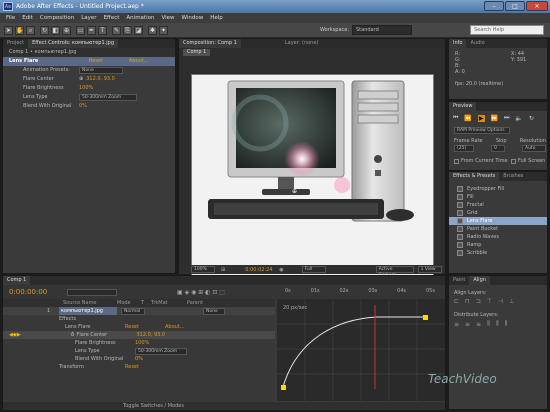 This screenshot has width=550, height=412. Describe the element at coordinates (34, 292) in the screenshot. I see `timeline-timecode: 0:00:00:00` at that location.